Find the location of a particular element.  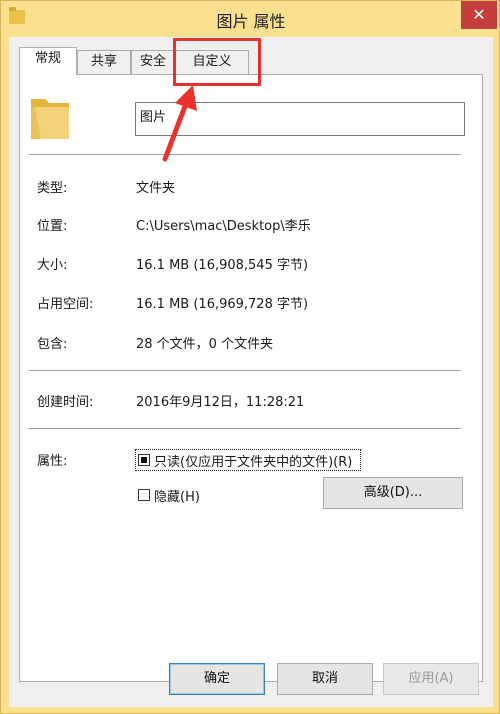

title-bar: 图片 属性 ✕ is located at coordinates (250, 19).